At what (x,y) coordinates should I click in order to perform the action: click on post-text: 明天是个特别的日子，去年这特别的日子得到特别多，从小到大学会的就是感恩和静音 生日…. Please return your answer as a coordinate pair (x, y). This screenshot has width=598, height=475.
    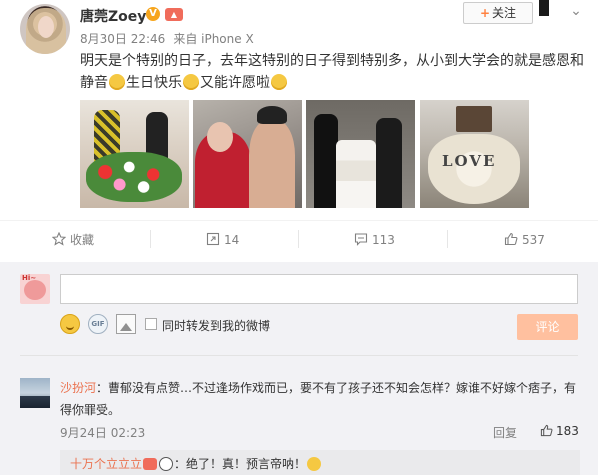
    Looking at the image, I should click on (332, 72).